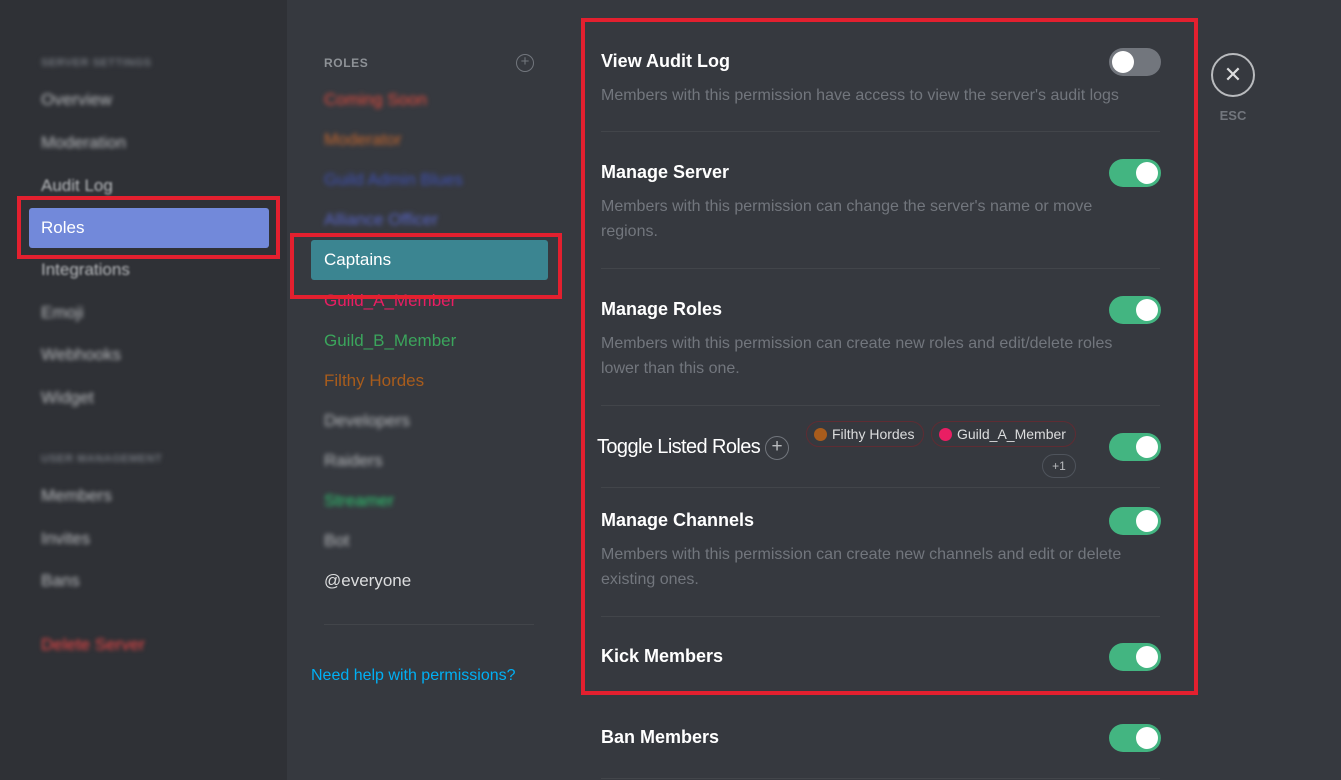 The image size is (1341, 780). Describe the element at coordinates (429, 260) in the screenshot. I see `role-item: Captains` at that location.